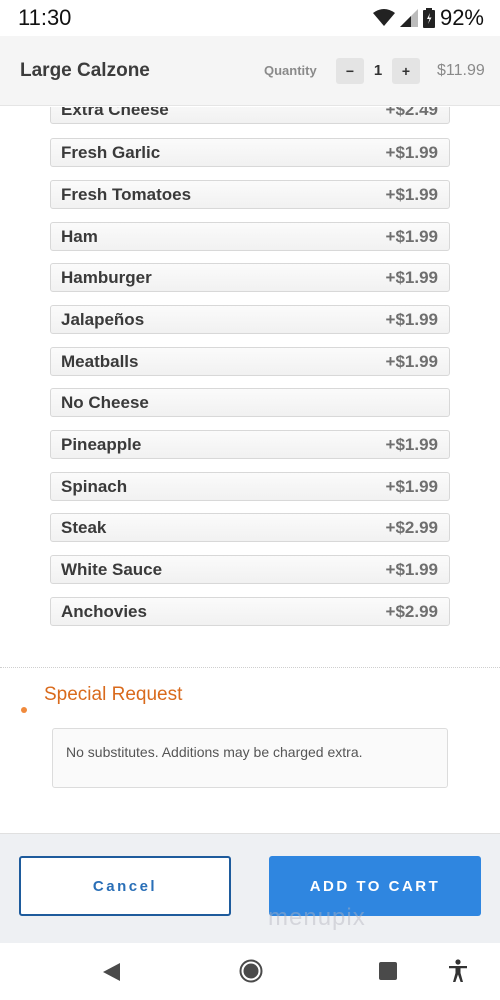 The width and height of the screenshot is (500, 1000). Describe the element at coordinates (250, 194) in the screenshot. I see `option-row: Fresh Tomatoes +$1.99` at that location.